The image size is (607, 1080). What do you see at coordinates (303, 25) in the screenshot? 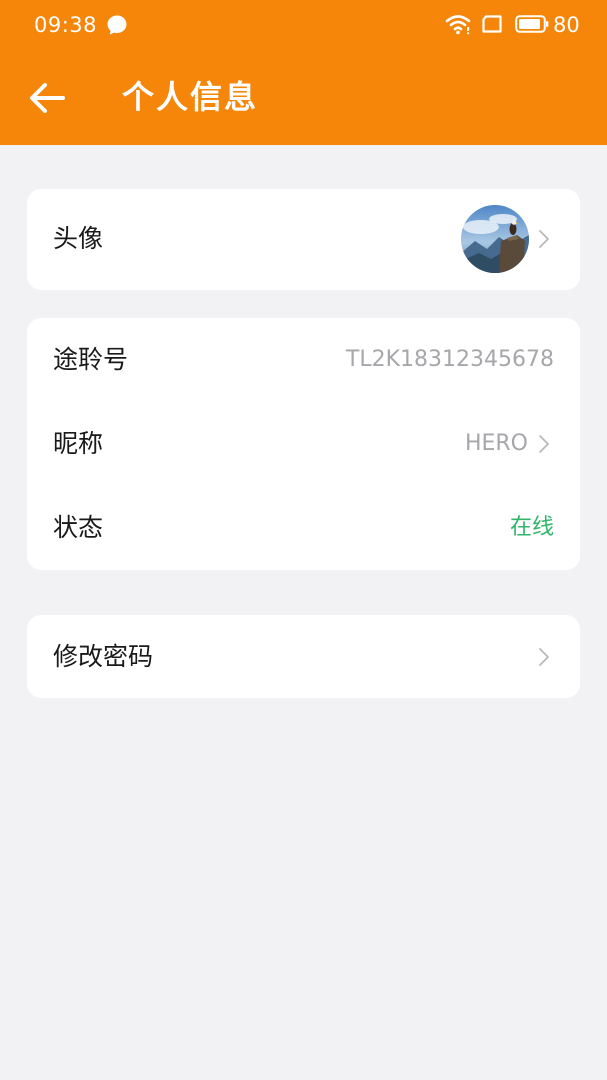
I see `status-bar: 09:38 80` at bounding box center [303, 25].